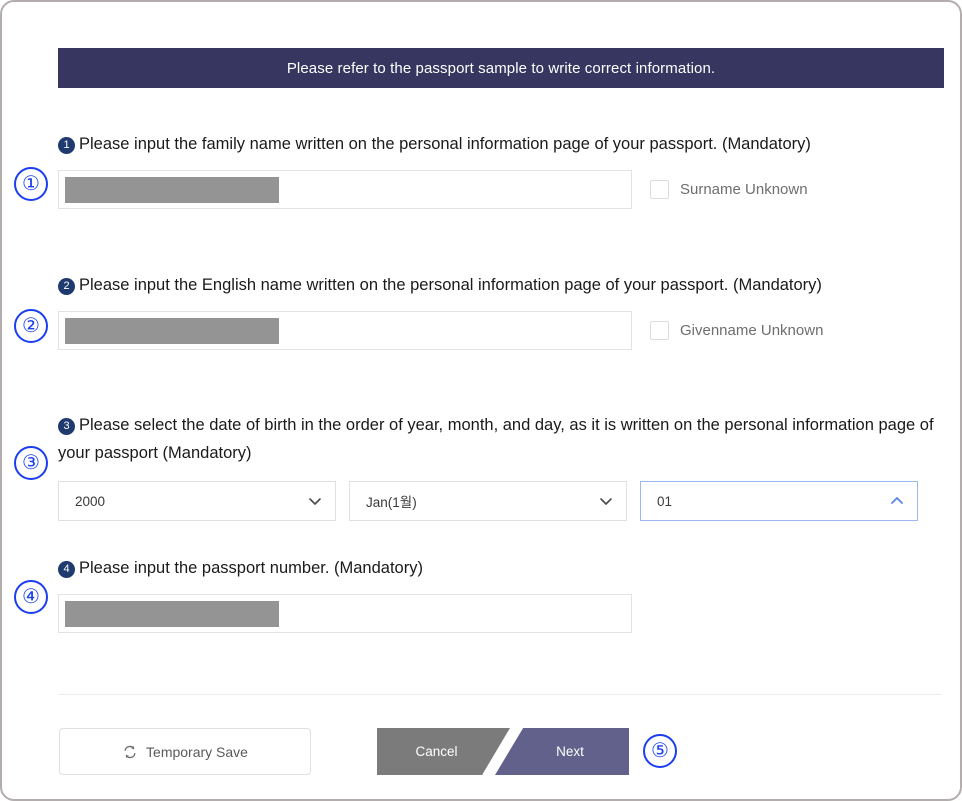  I want to click on birth-year-select: 2000, so click(197, 501).